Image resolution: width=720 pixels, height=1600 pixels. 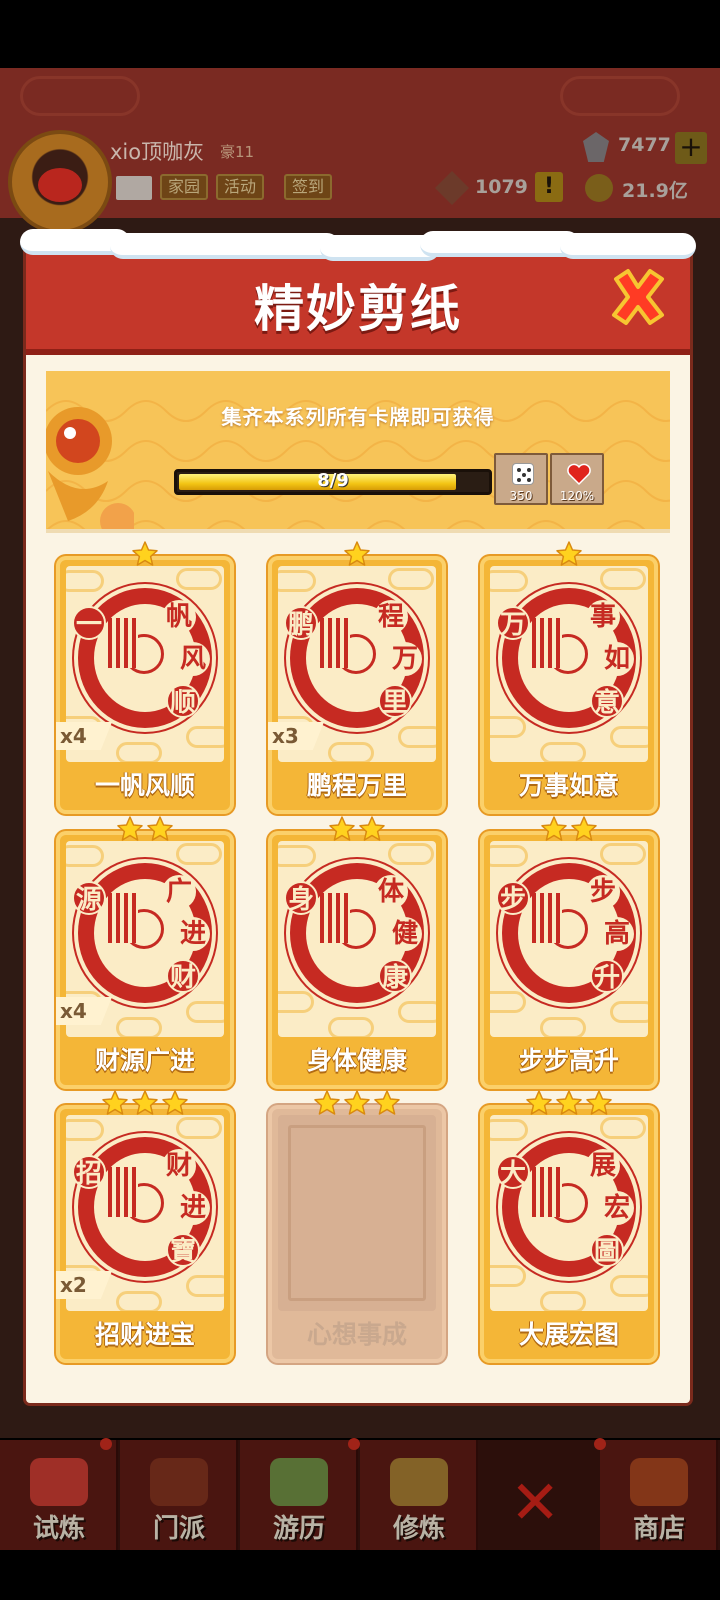 I want to click on bottom-navigation: 试炼 门派 游历 修炼 商店, so click(x=360, y=1494).